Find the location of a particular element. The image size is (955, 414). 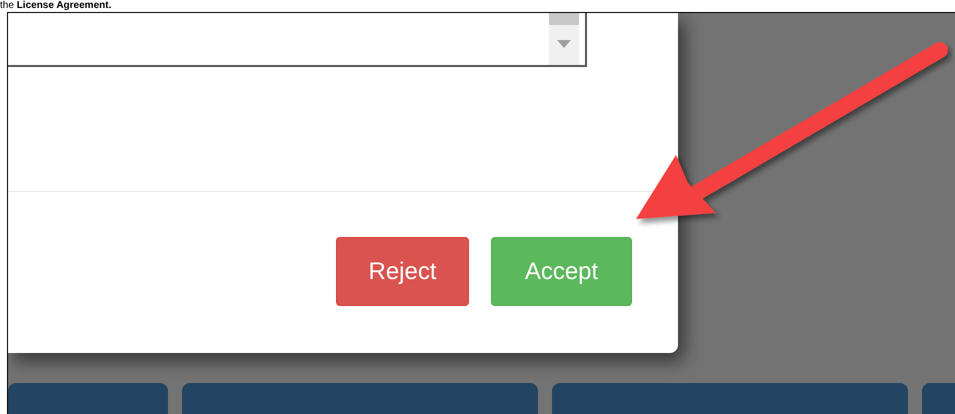

accept-button: Accept is located at coordinates (561, 271).